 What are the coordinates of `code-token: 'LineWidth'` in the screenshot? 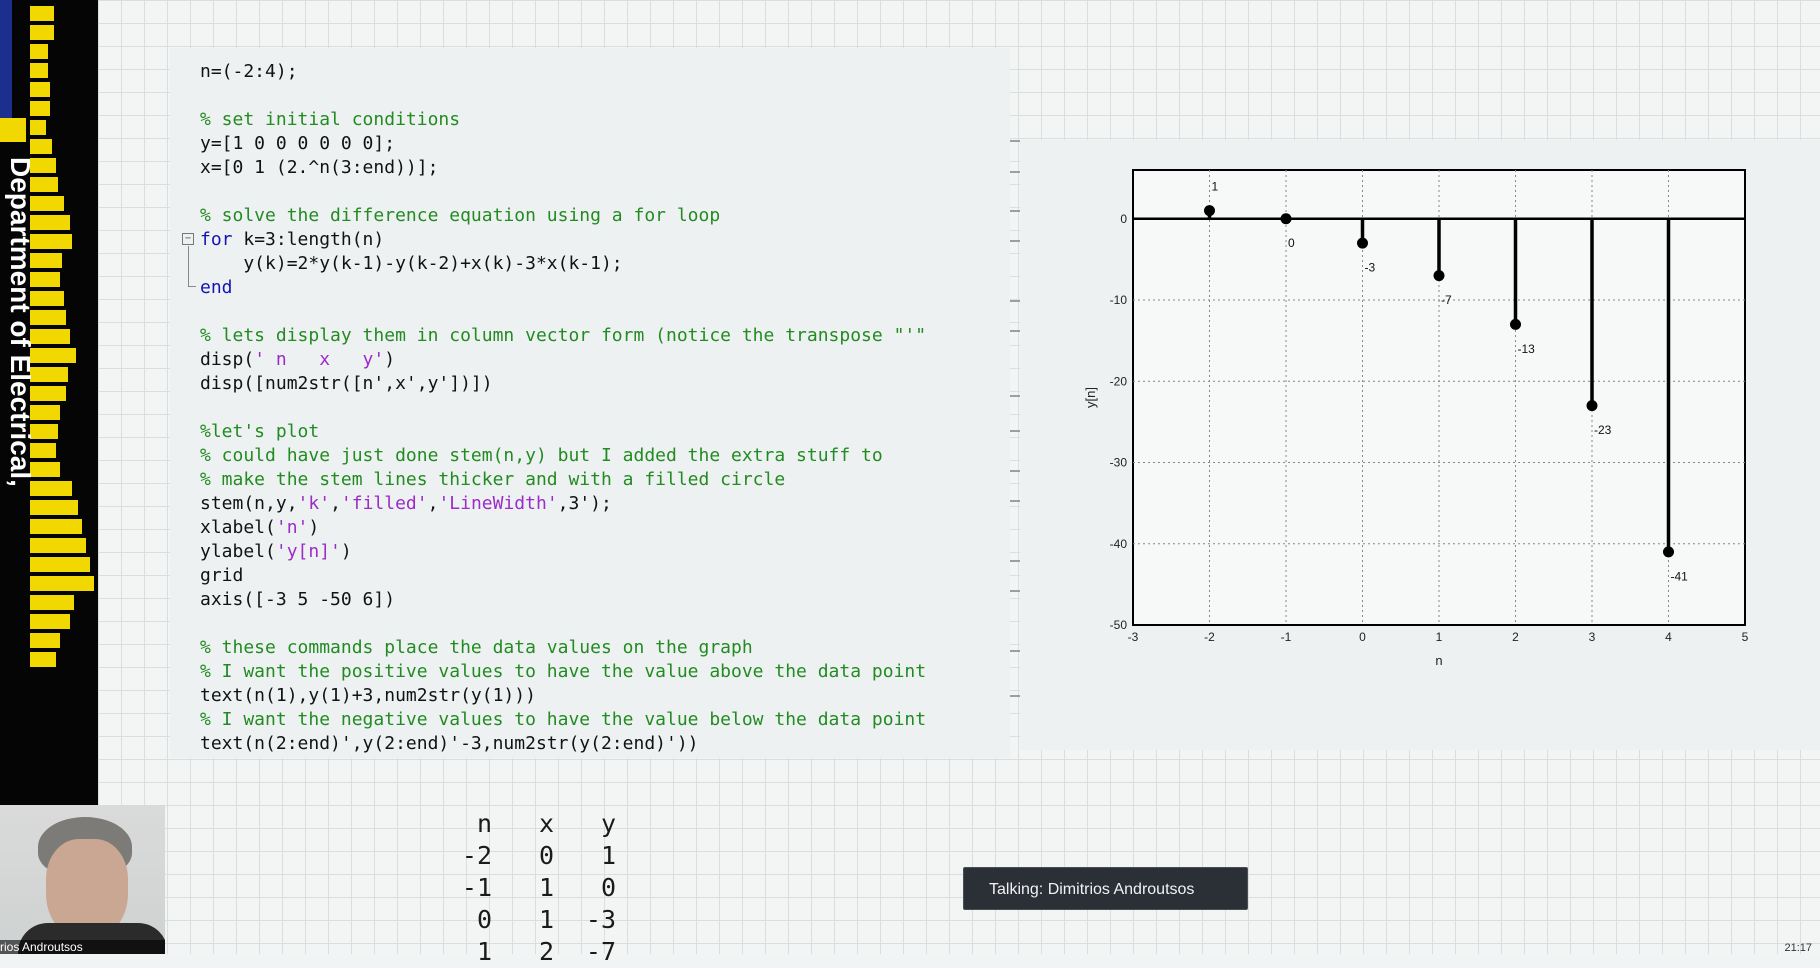 It's located at (498, 503).